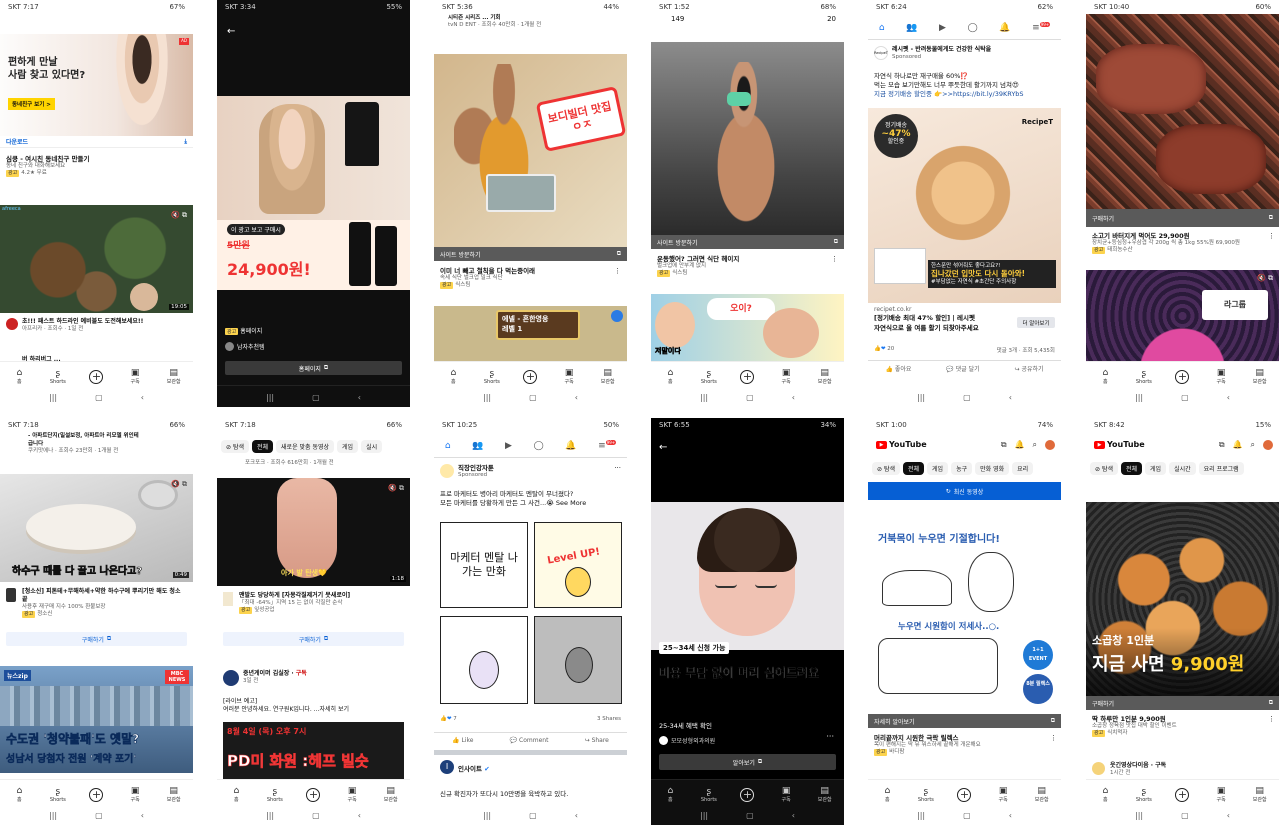 This screenshot has width=1280, height=825. What do you see at coordinates (96, 528) in the screenshot?
I see `ad-video: 🔇 ⧉ 하수구 때를 다 끌고 나온다고? 0:49` at bounding box center [96, 528].